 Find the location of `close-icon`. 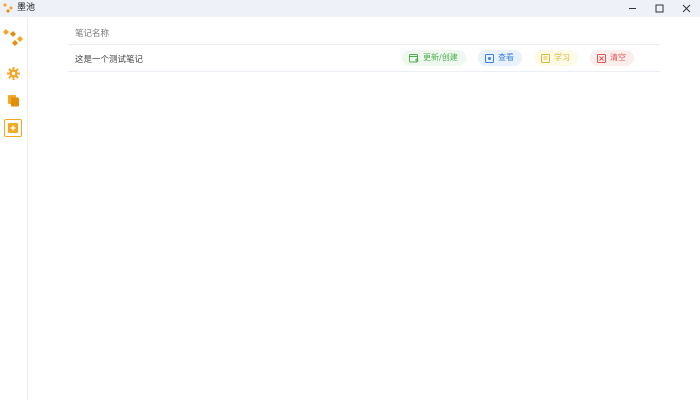

close-icon is located at coordinates (686, 8).